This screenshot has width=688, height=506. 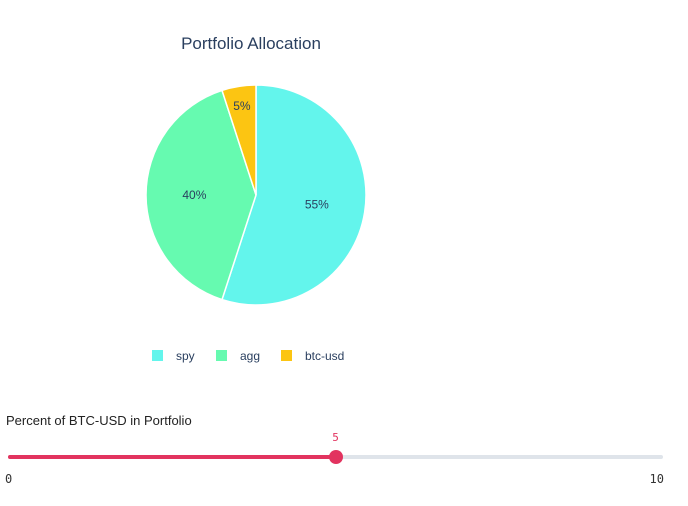 I want to click on slider-min-label: 0, so click(x=9, y=479).